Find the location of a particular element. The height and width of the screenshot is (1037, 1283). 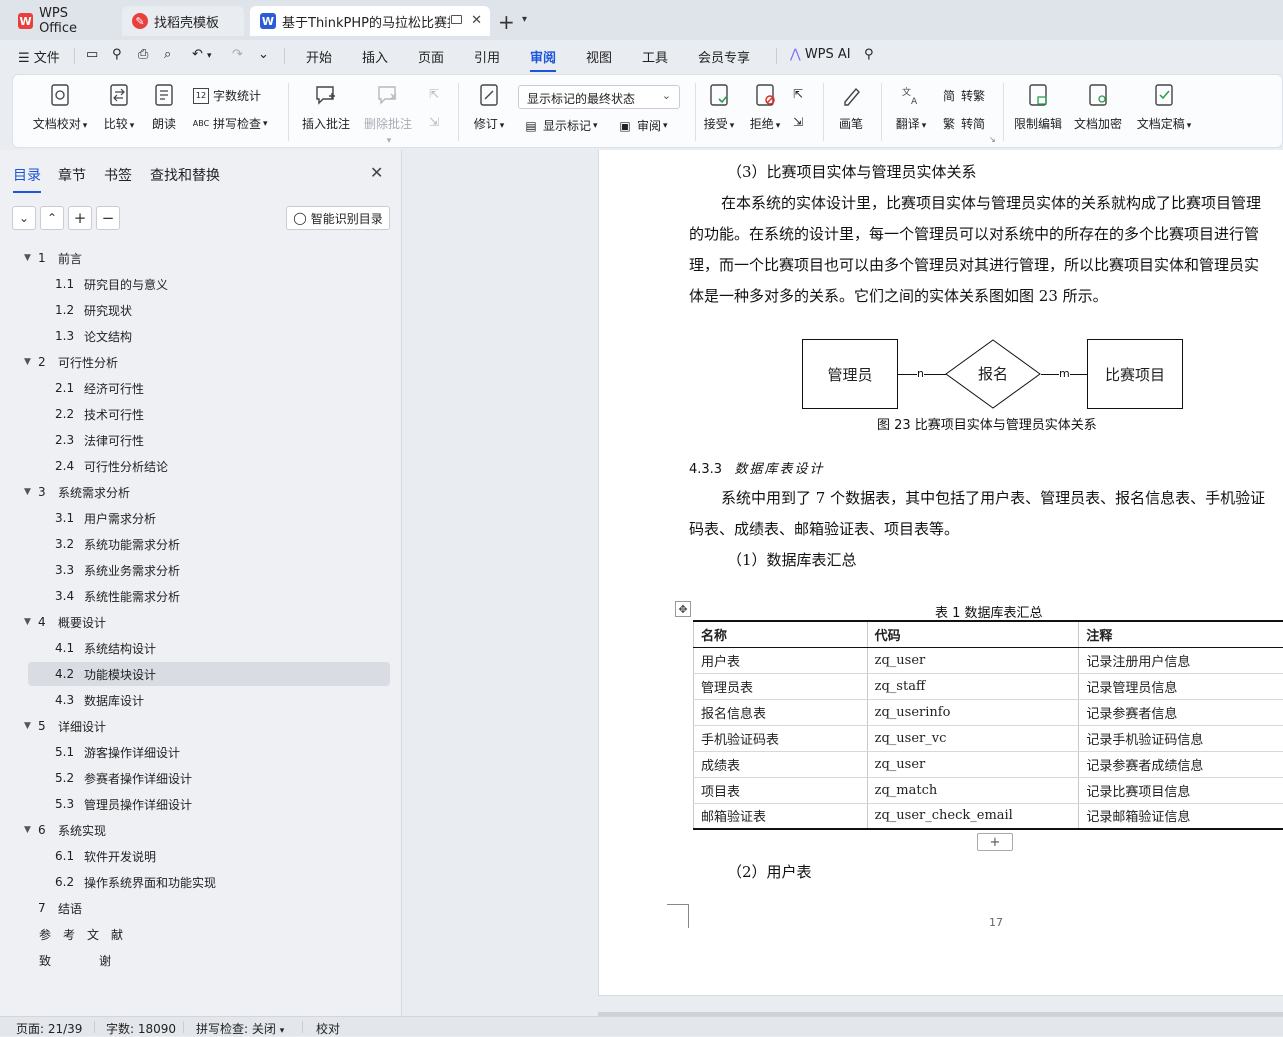

table-cell: zq_staff is located at coordinates (973, 686).